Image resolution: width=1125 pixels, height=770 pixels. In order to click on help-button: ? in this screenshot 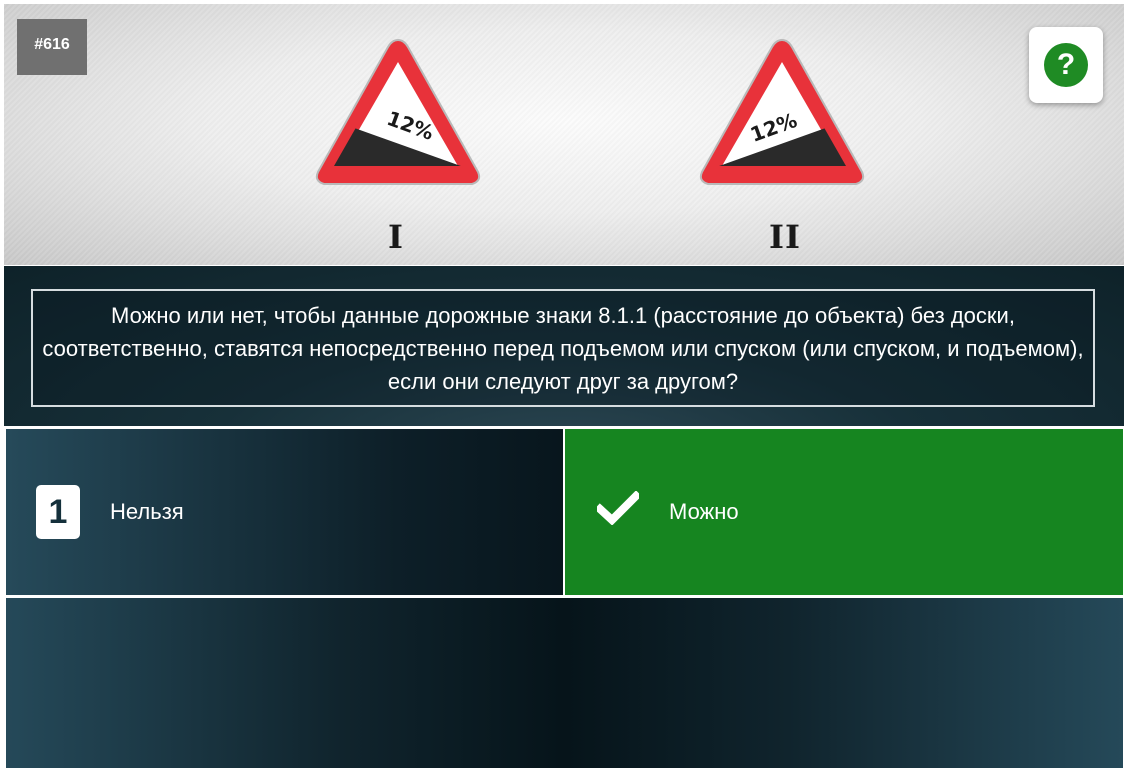, I will do `click(1066, 65)`.